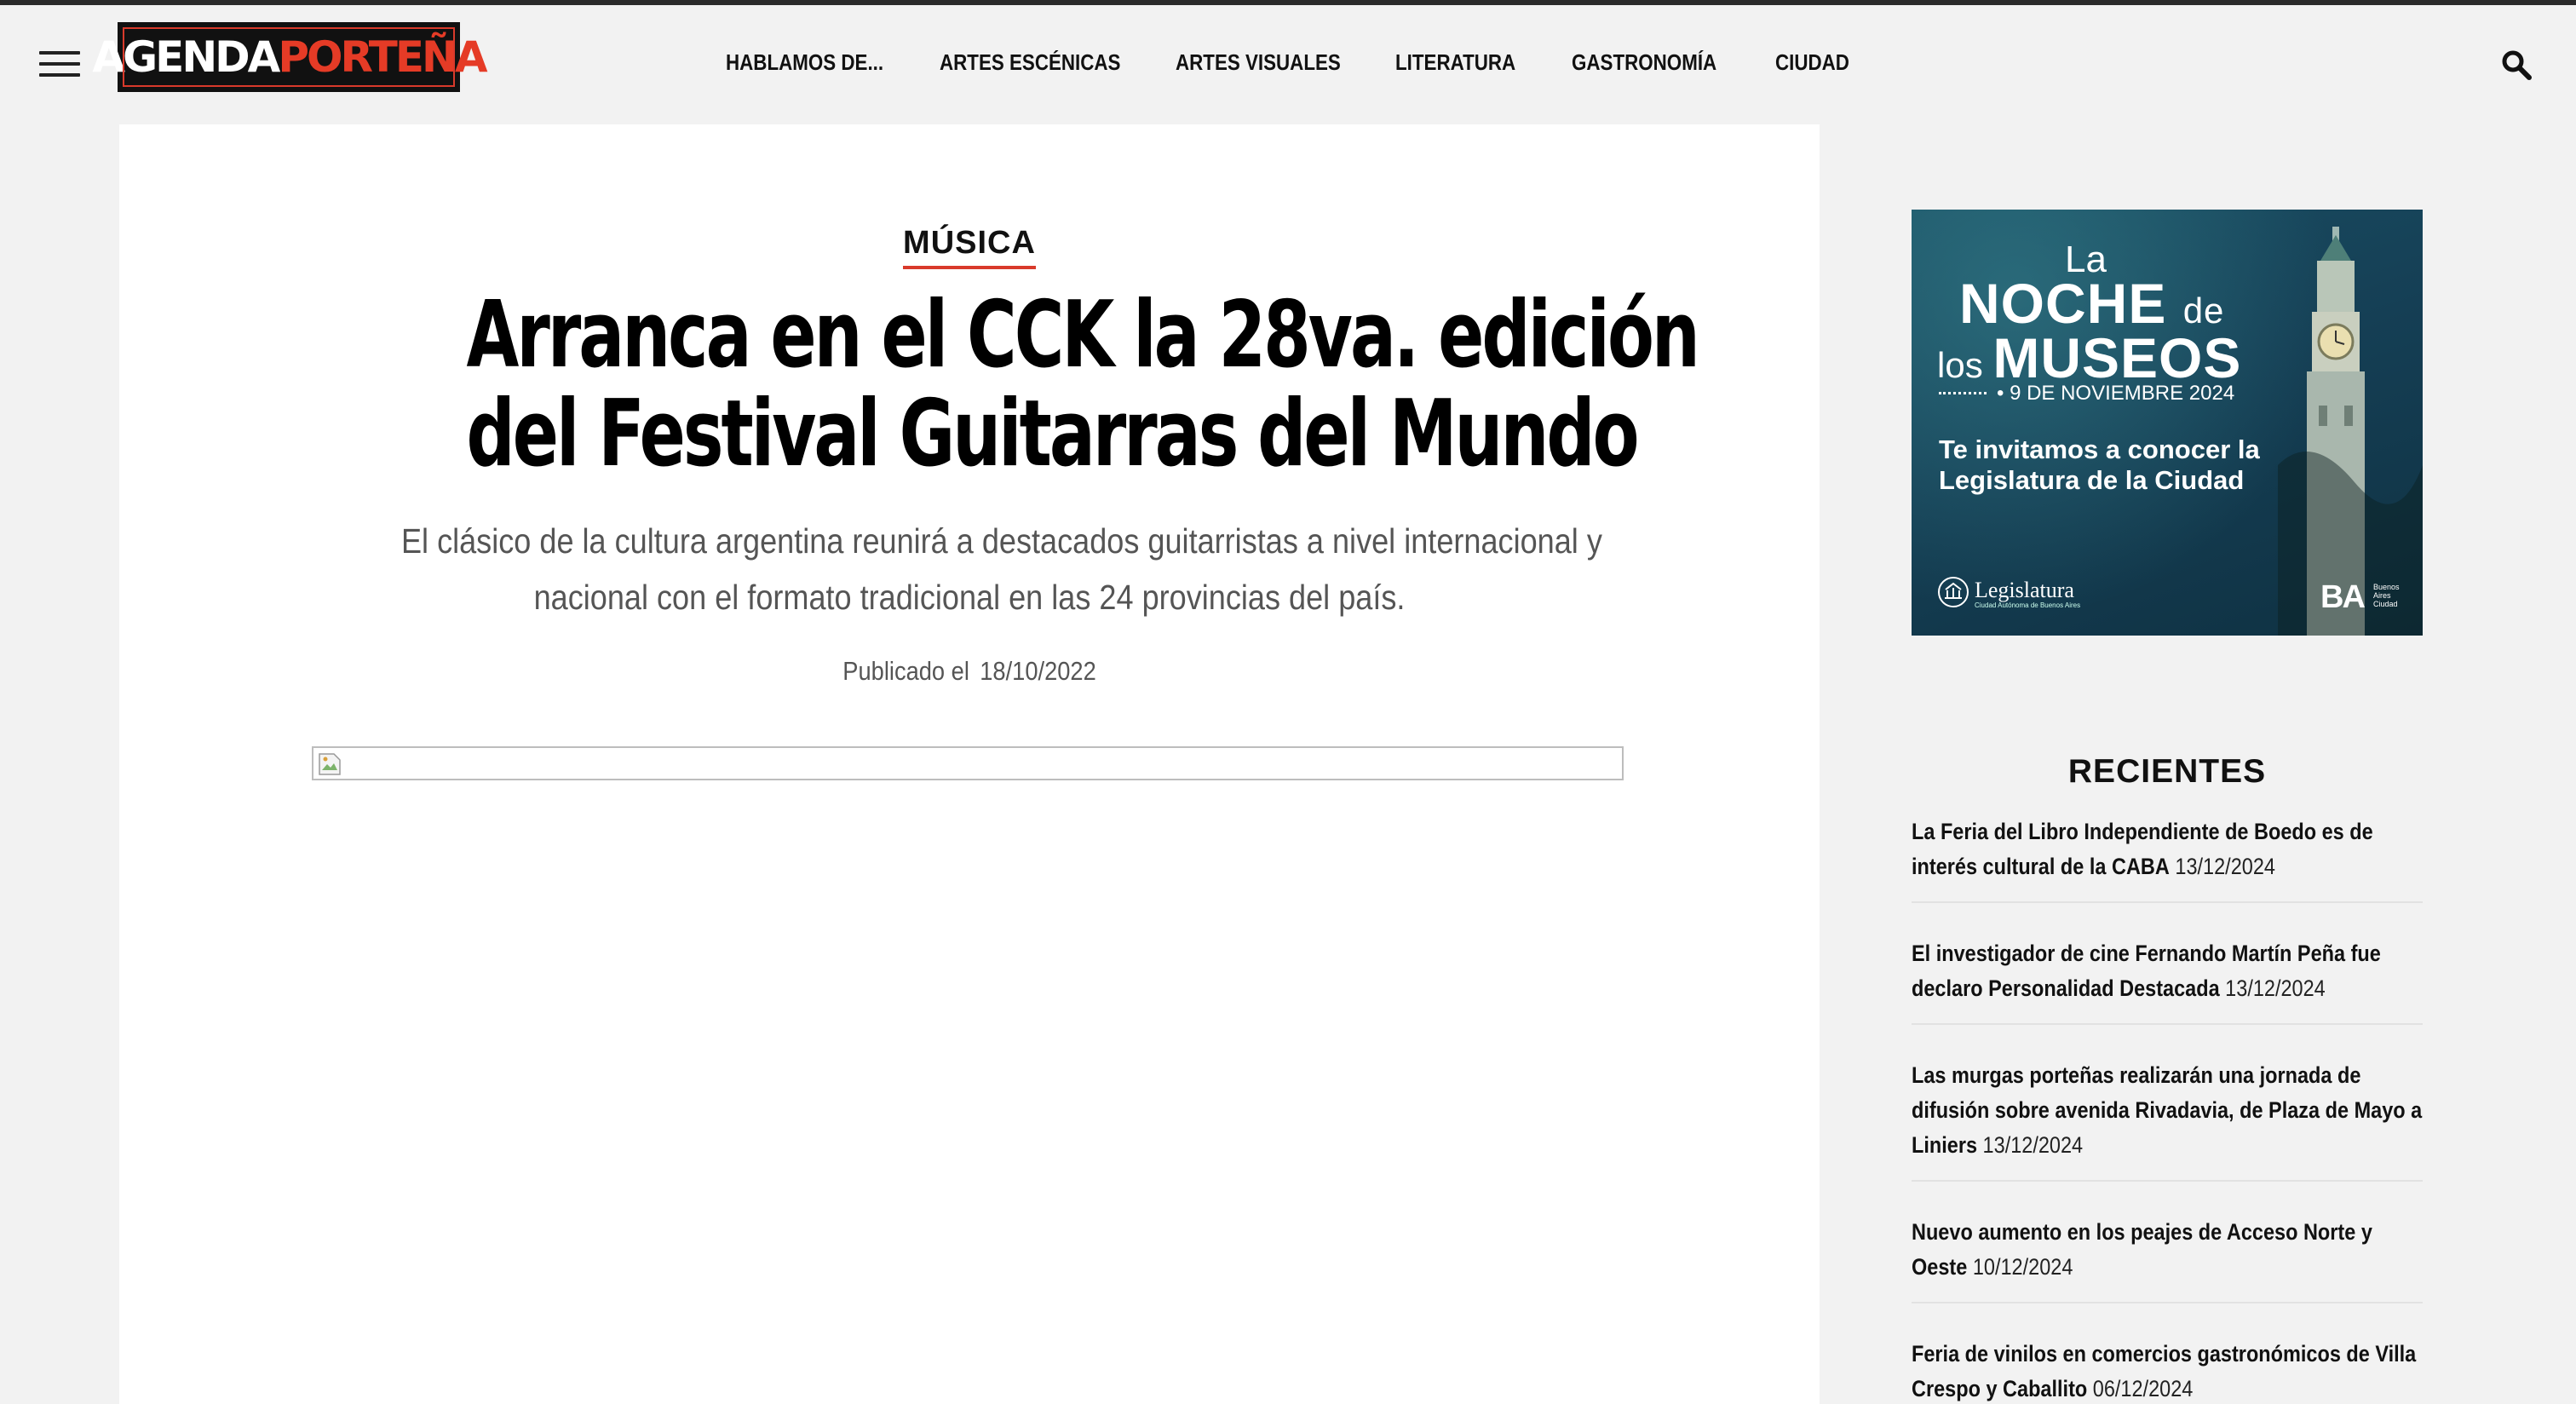  Describe the element at coordinates (2028, 605) in the screenshot. I see `ad-legislatura-sub: Ciudad Autónoma de Buenos Aires` at that location.